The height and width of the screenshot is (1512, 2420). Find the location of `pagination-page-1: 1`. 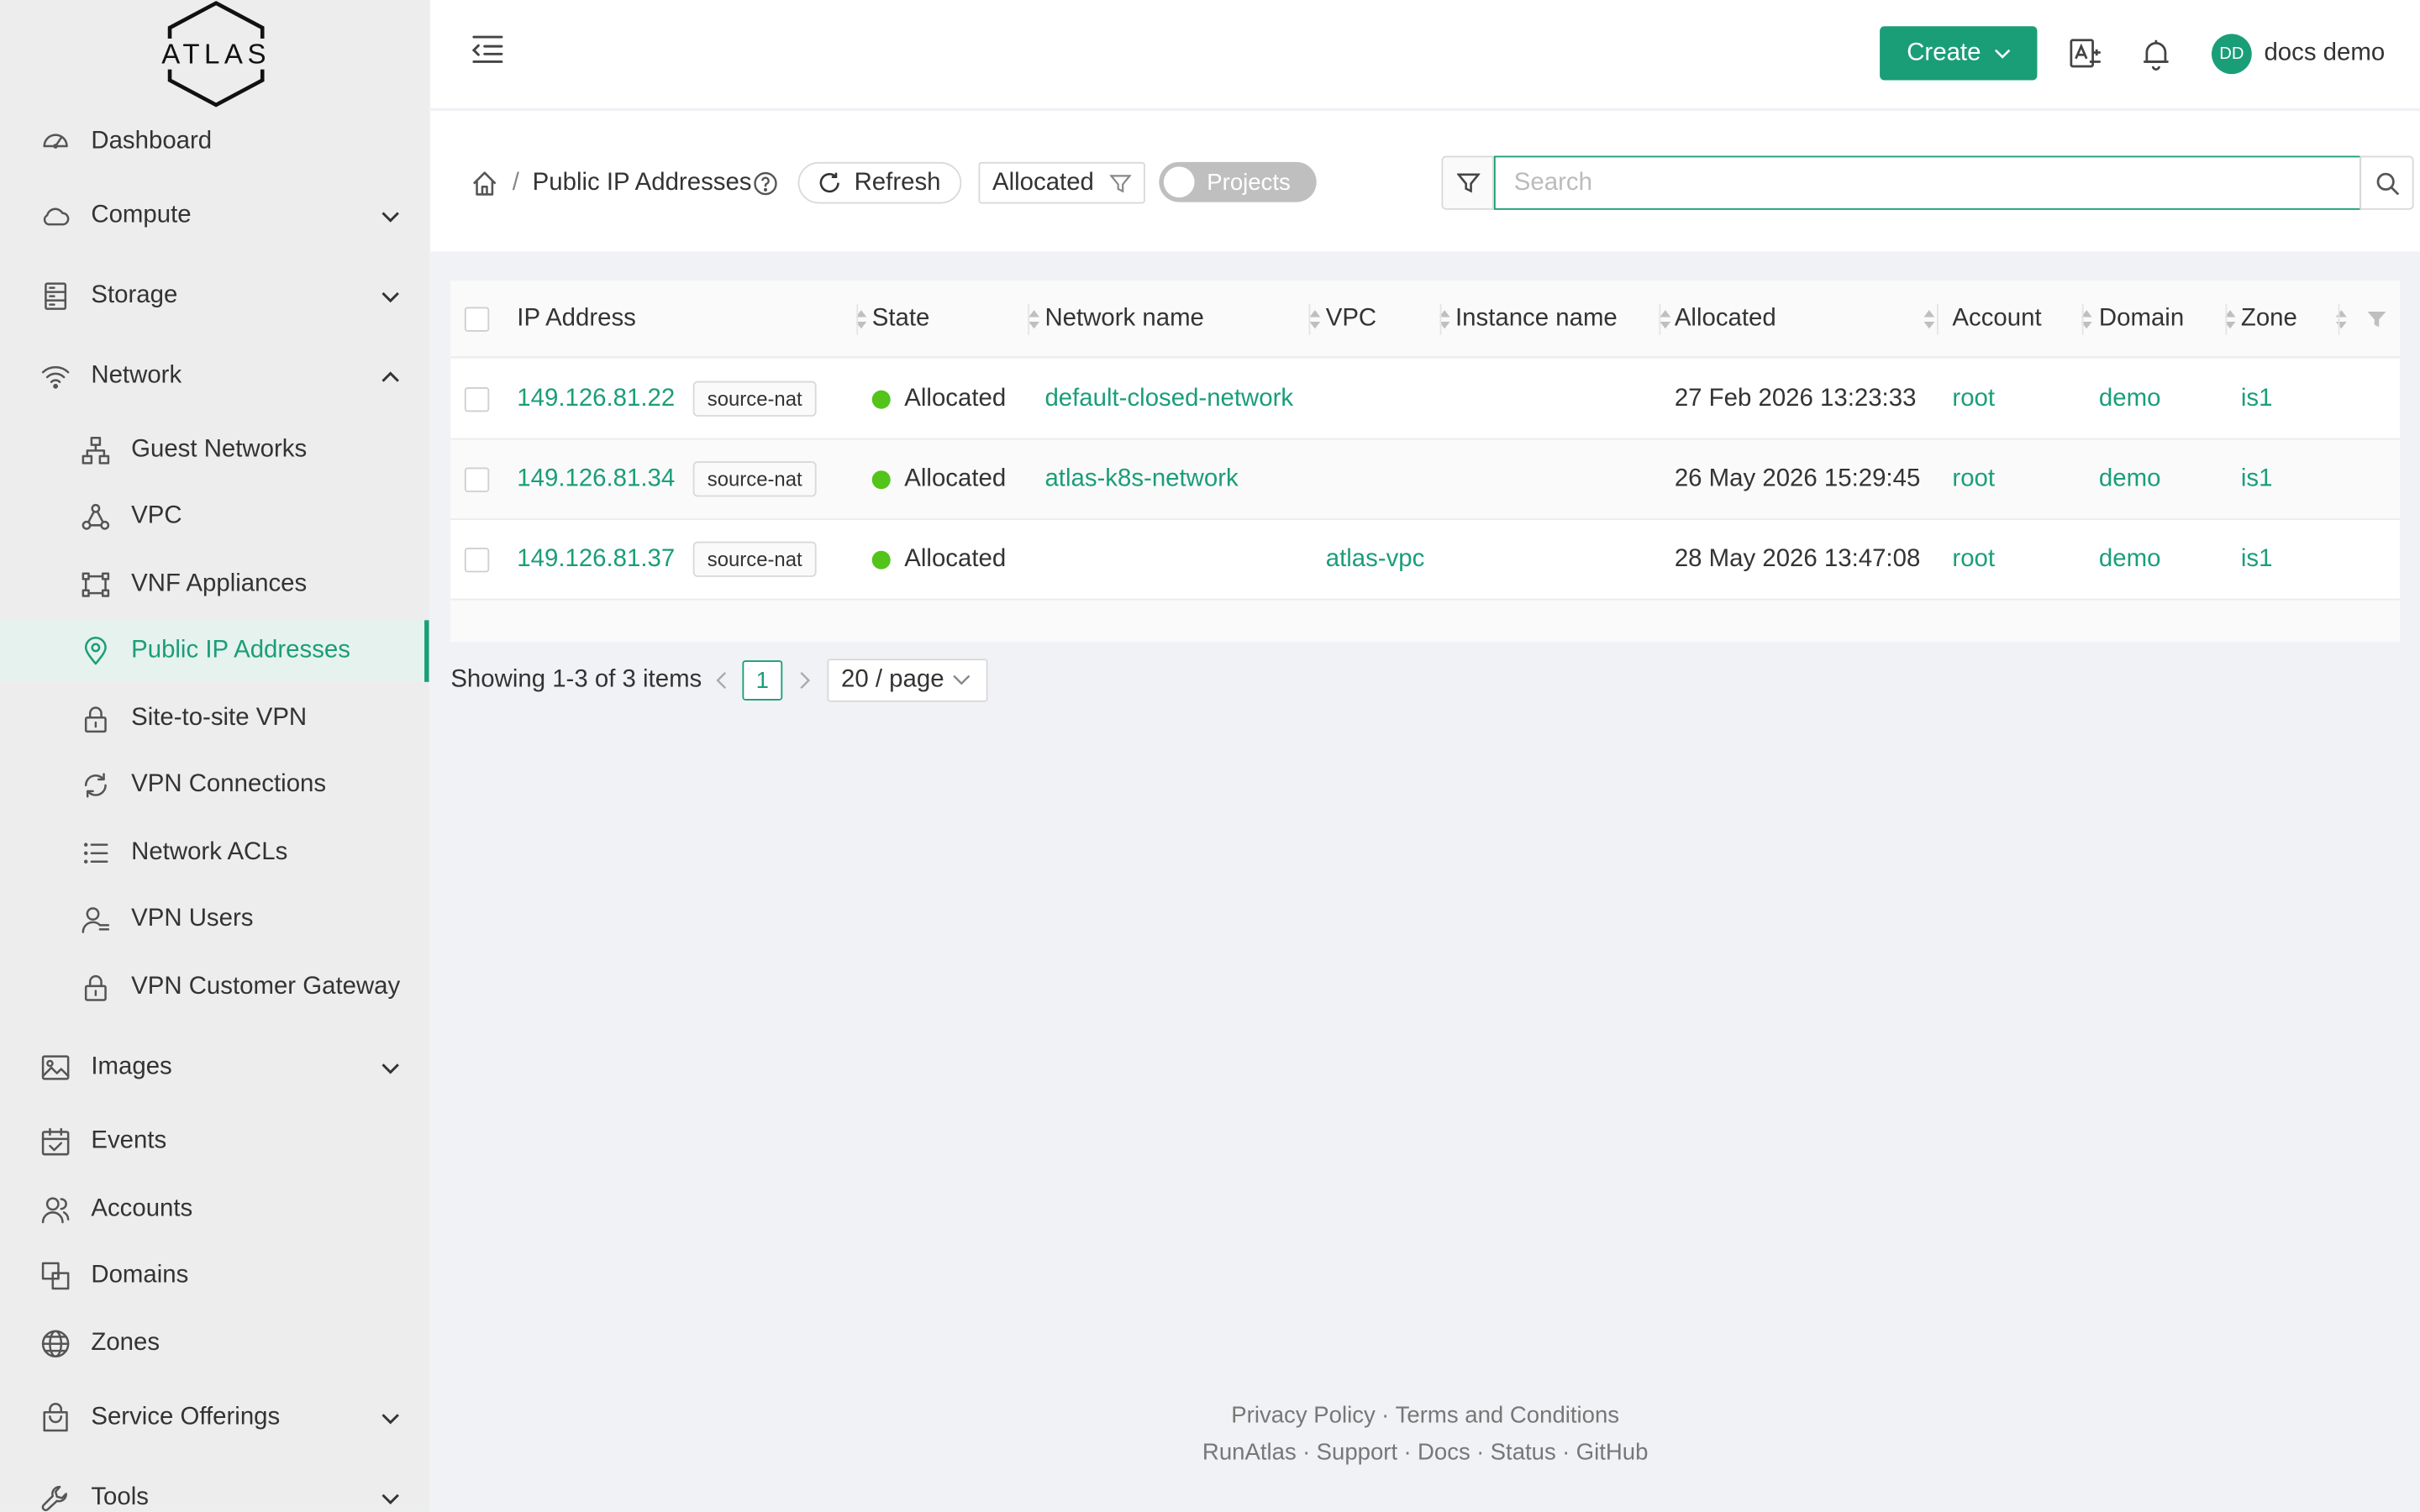

pagination-page-1: 1 is located at coordinates (763, 680).